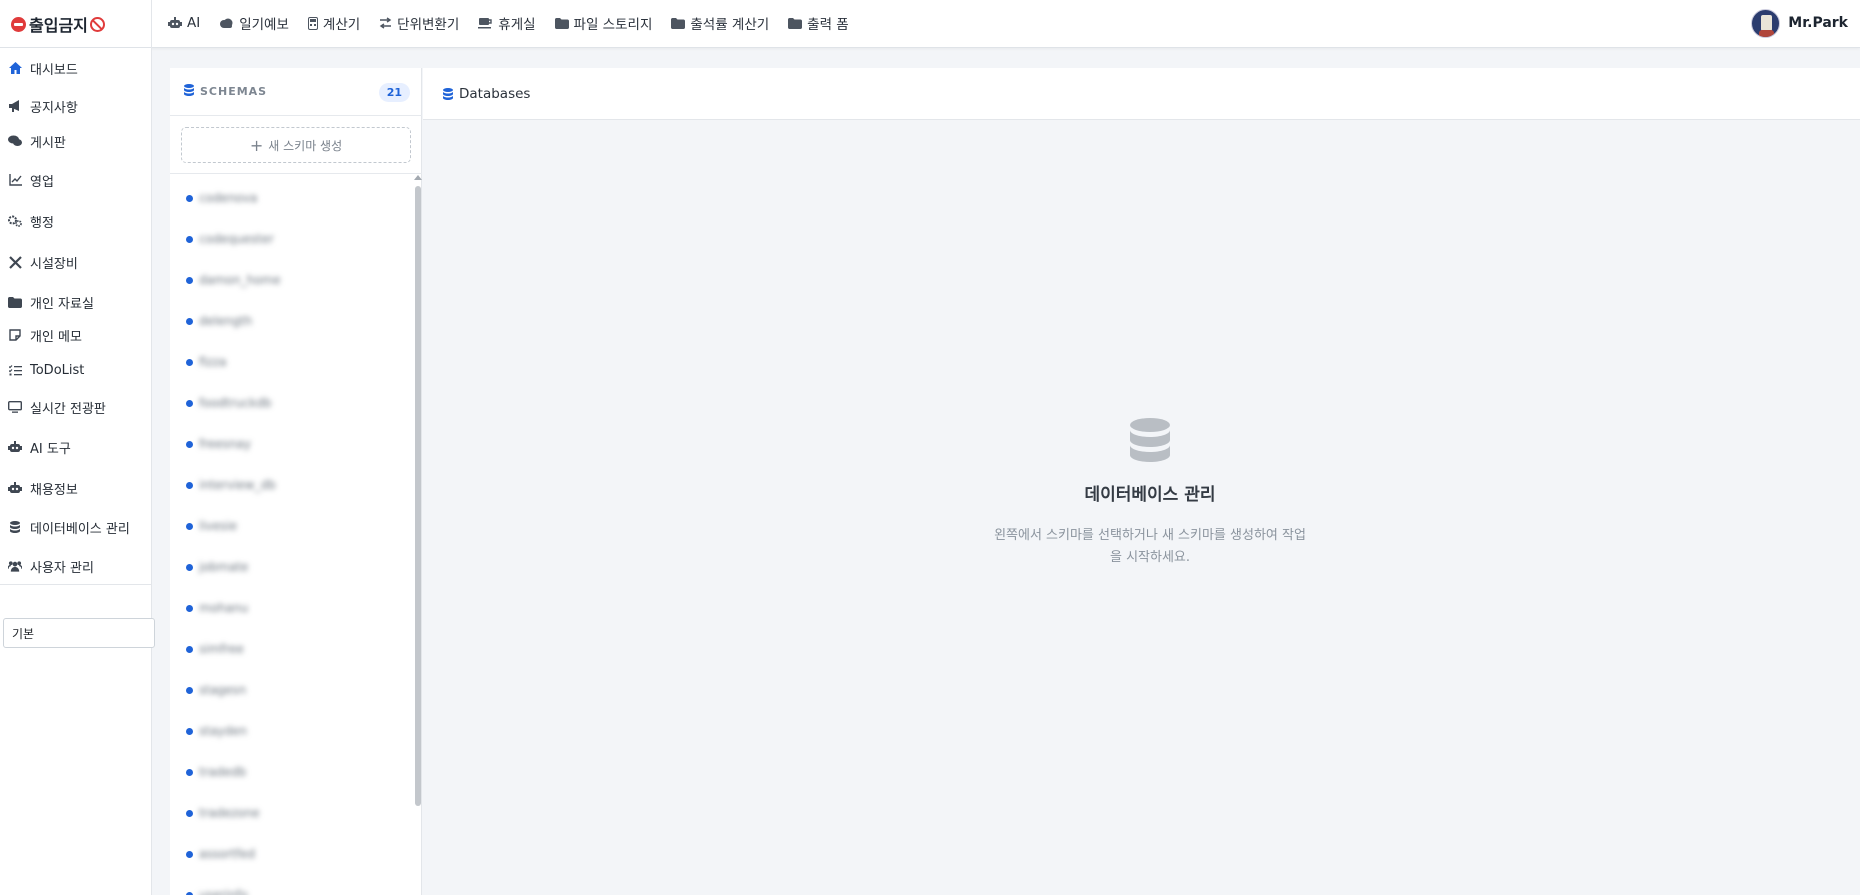 This screenshot has width=1860, height=895. What do you see at coordinates (15, 68) in the screenshot?
I see `home-icon` at bounding box center [15, 68].